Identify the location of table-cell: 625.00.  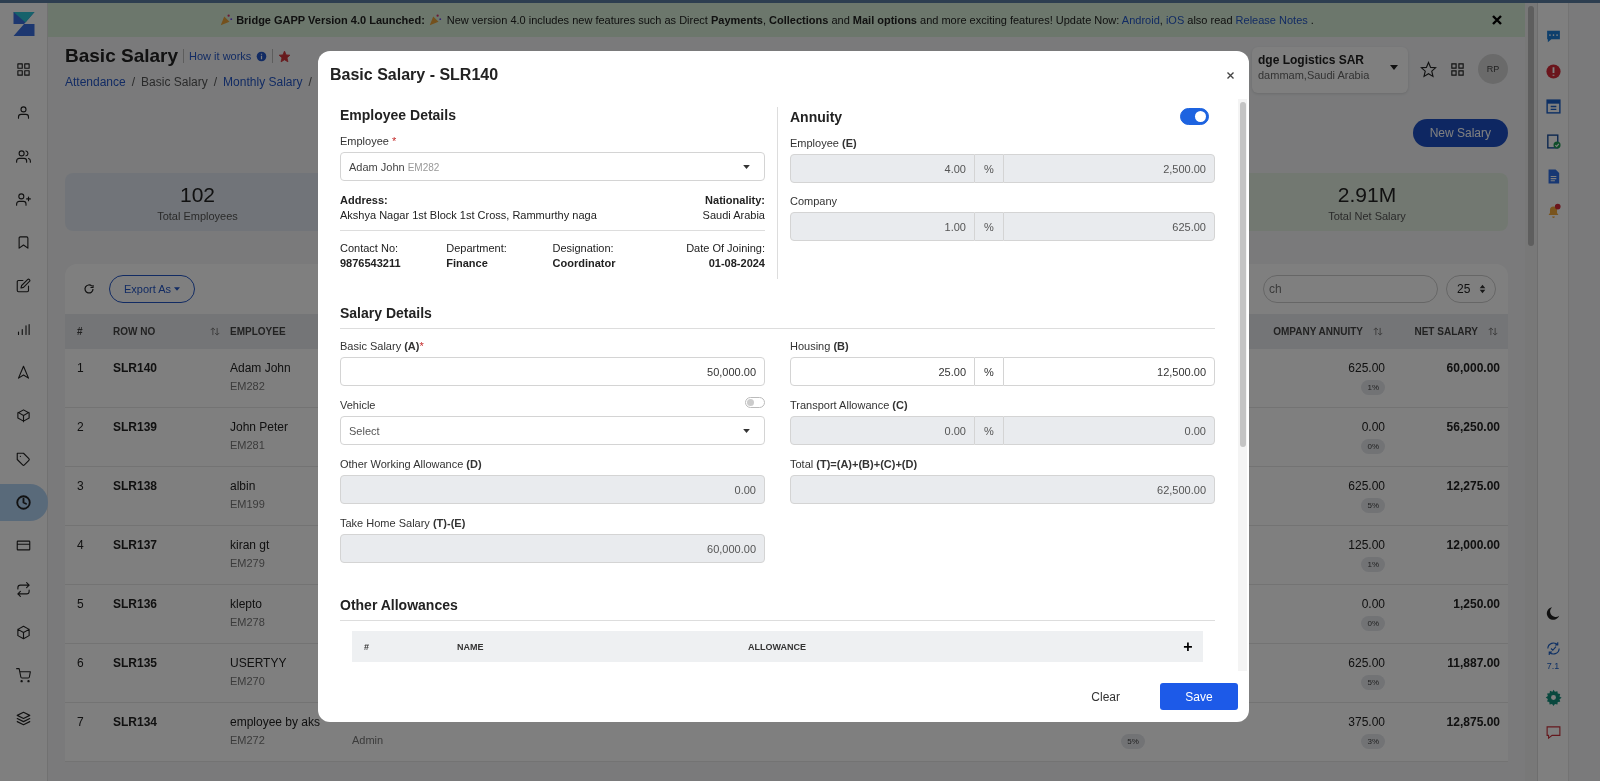
(1366, 368).